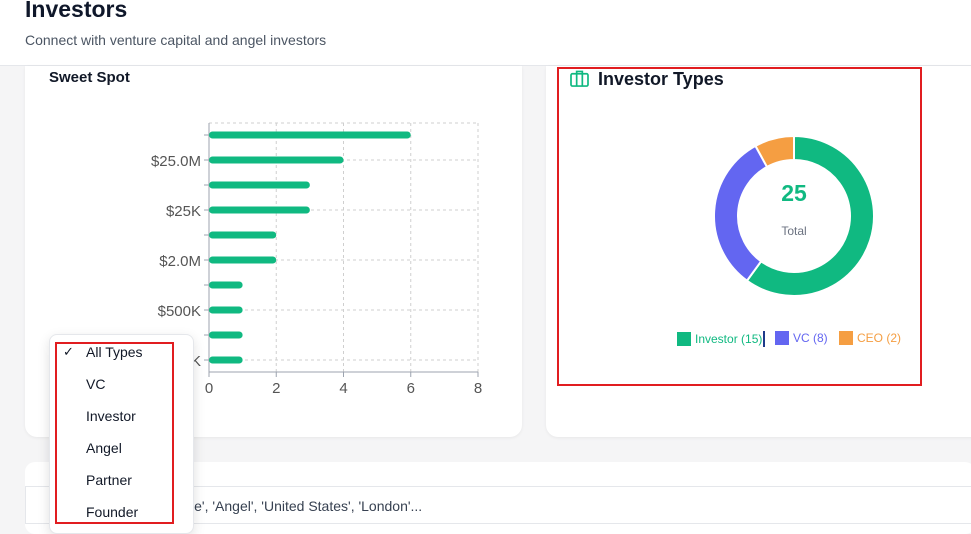 This screenshot has height=534, width=971. Describe the element at coordinates (729, 339) in the screenshot. I see `legend-label-investor: Investor (15)` at that location.